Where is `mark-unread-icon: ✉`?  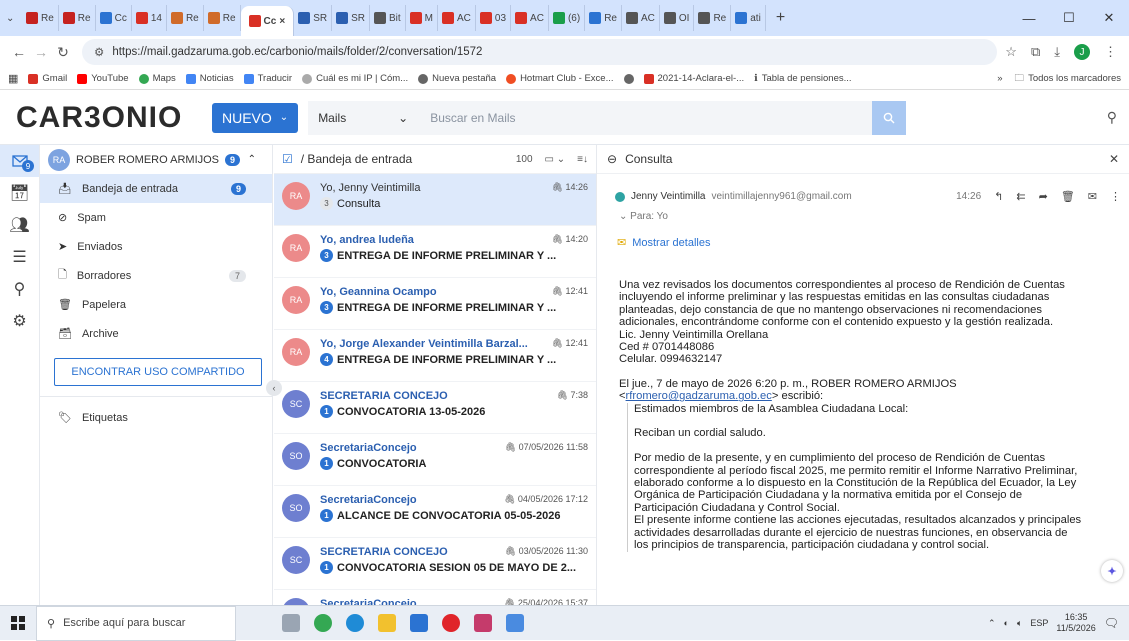 mark-unread-icon: ✉ is located at coordinates (1092, 196).